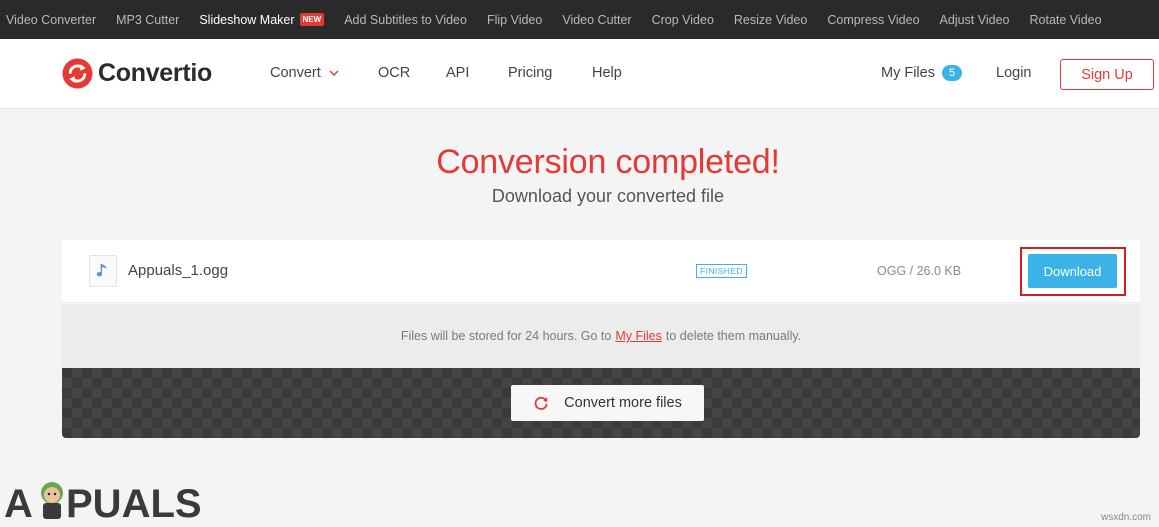 This screenshot has height=527, width=1159. Describe the element at coordinates (623, 403) in the screenshot. I see `convert-more-label: Convert more files` at that location.